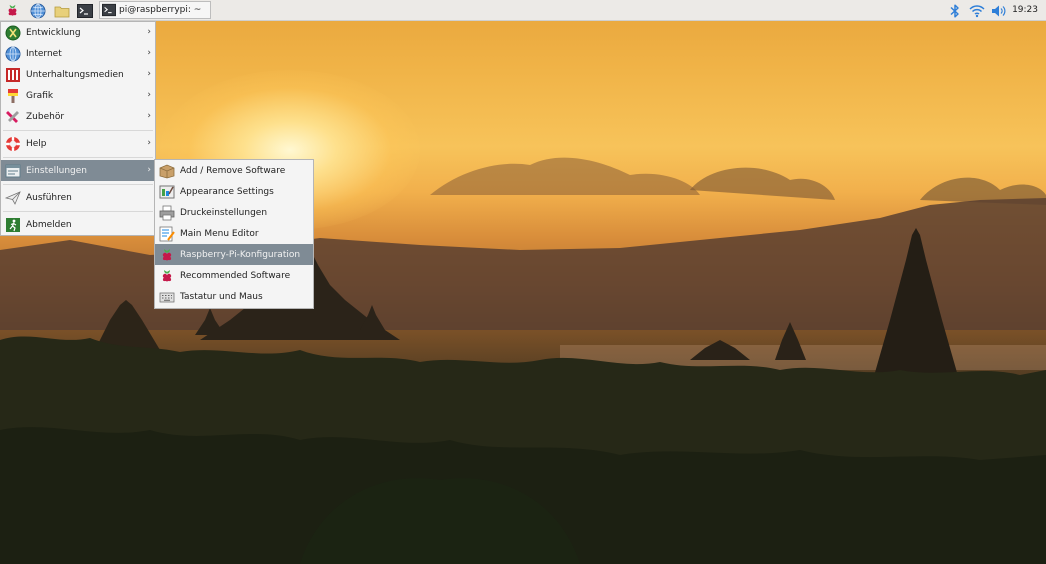 This screenshot has width=1046, height=564. I want to click on menu-item-label: Einstellungen, so click(57, 170).